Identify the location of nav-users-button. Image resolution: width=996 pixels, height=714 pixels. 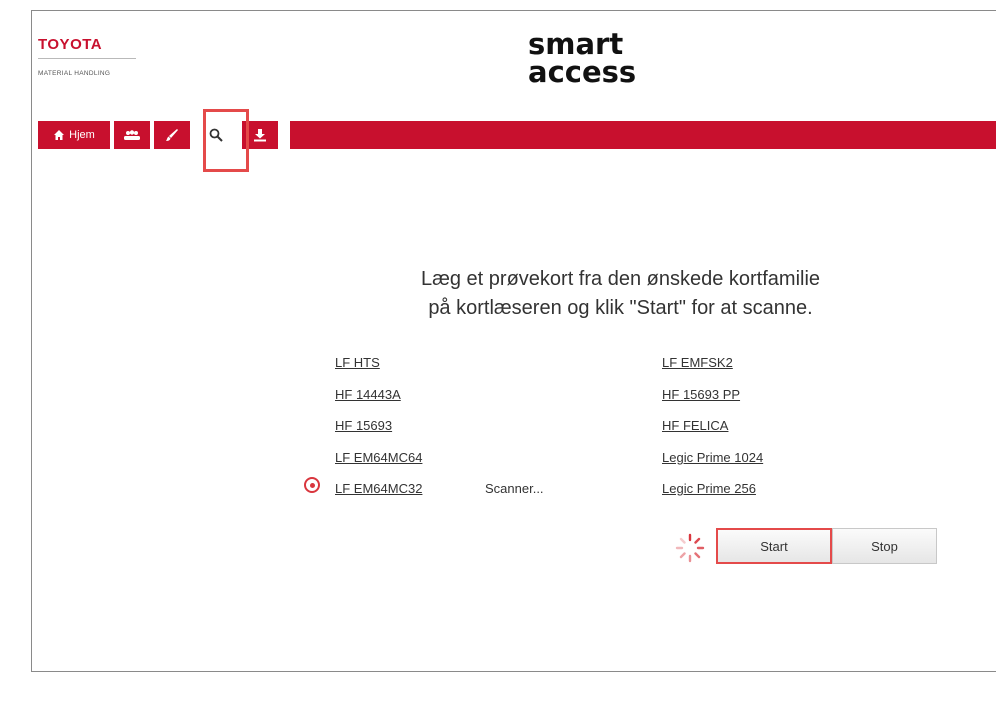
(132, 135).